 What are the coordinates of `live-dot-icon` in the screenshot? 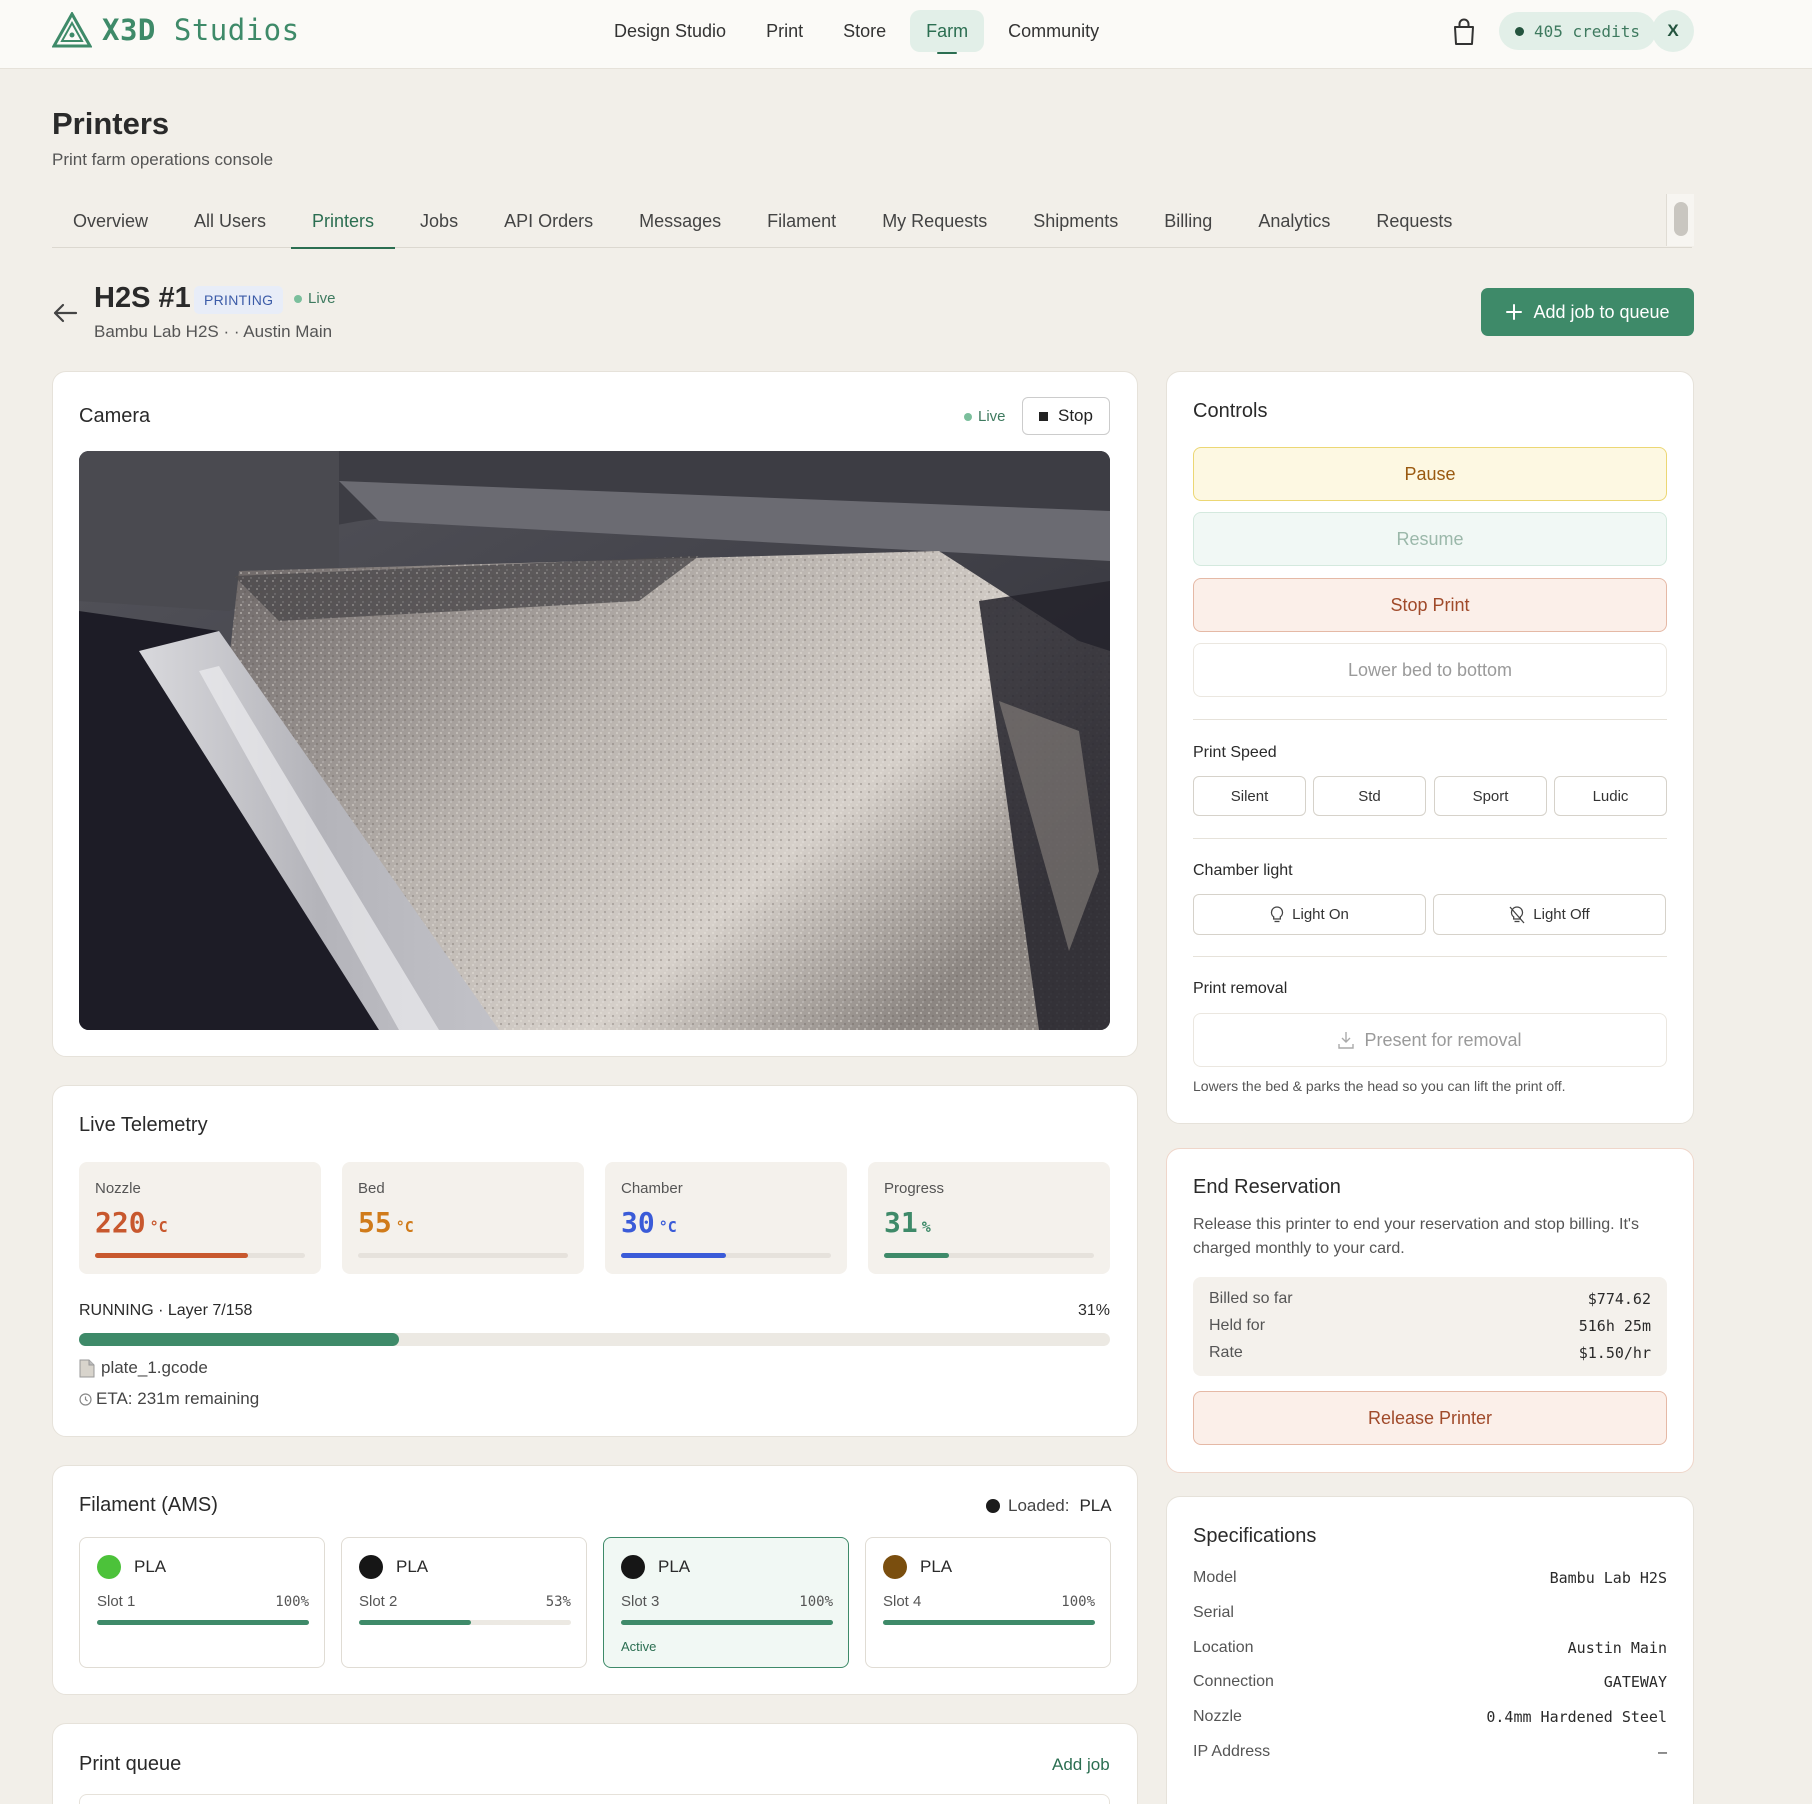 It's located at (298, 298).